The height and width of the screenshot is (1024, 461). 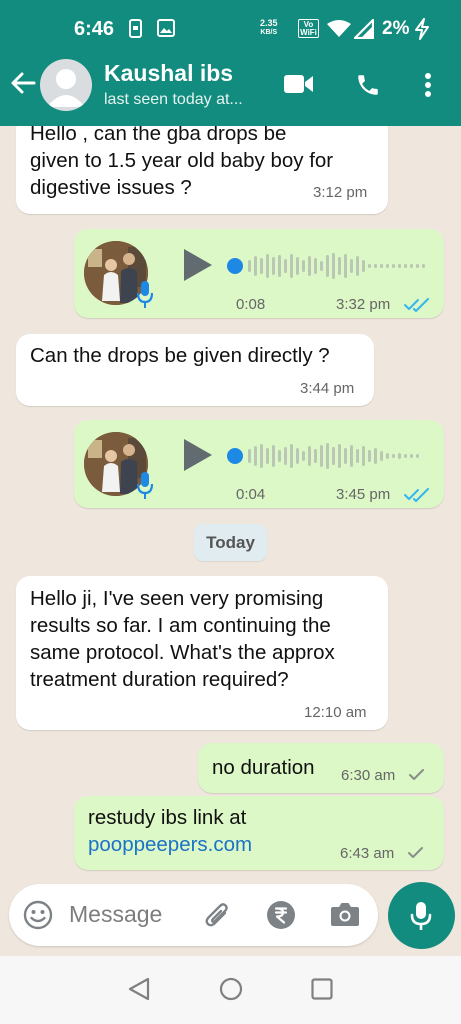 What do you see at coordinates (217, 917) in the screenshot?
I see `attach-icon` at bounding box center [217, 917].